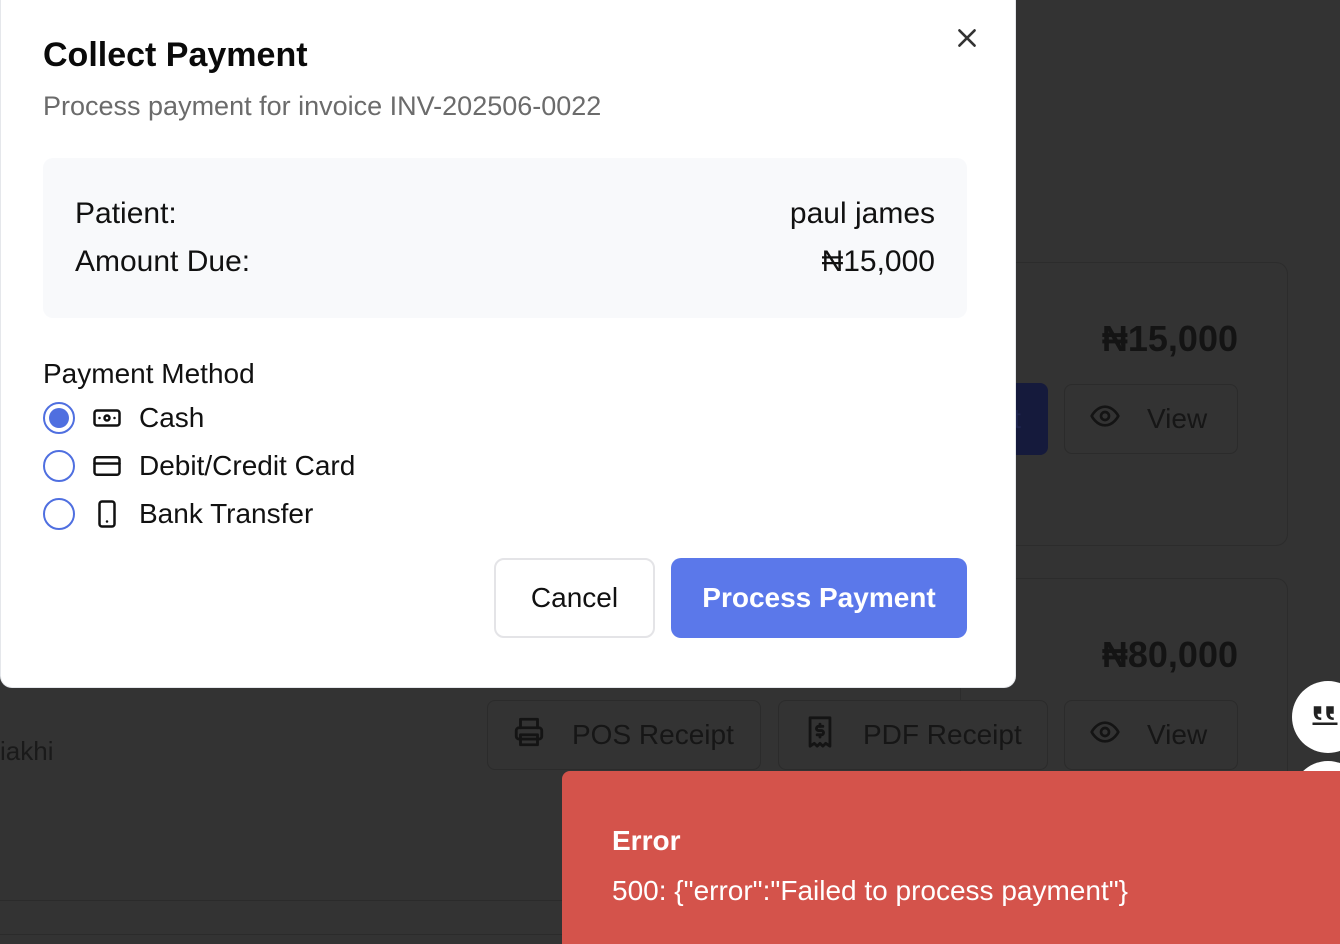  I want to click on invoice-card-2-amount: ₦80,000, so click(1169, 654).